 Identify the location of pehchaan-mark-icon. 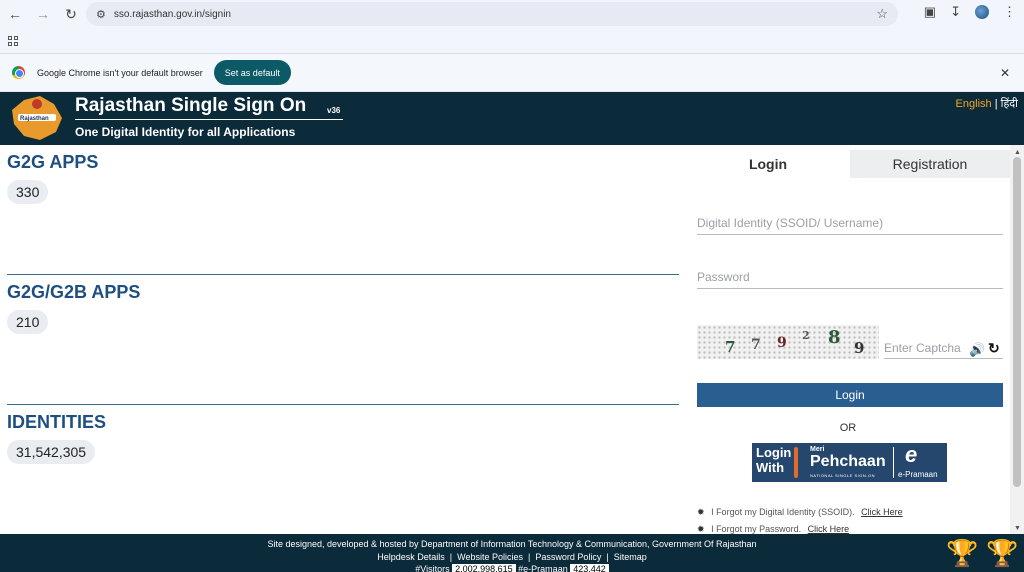
(796, 462).